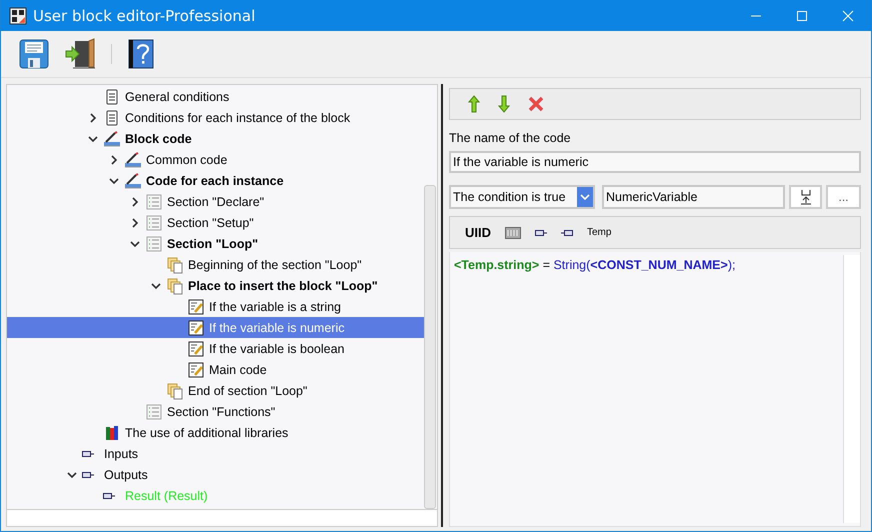 The width and height of the screenshot is (872, 532). Describe the element at coordinates (655, 162) in the screenshot. I see `name-field: If the variable is numeric` at that location.